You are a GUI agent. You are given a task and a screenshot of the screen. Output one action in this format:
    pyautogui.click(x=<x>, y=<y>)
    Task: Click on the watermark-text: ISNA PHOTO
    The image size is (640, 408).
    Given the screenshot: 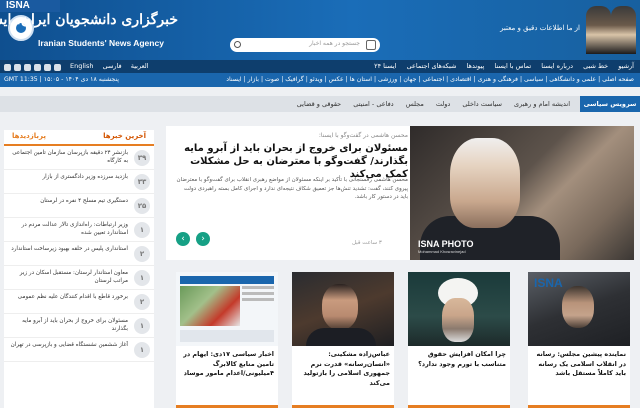 What is the action you would take?
    pyautogui.click(x=446, y=244)
    